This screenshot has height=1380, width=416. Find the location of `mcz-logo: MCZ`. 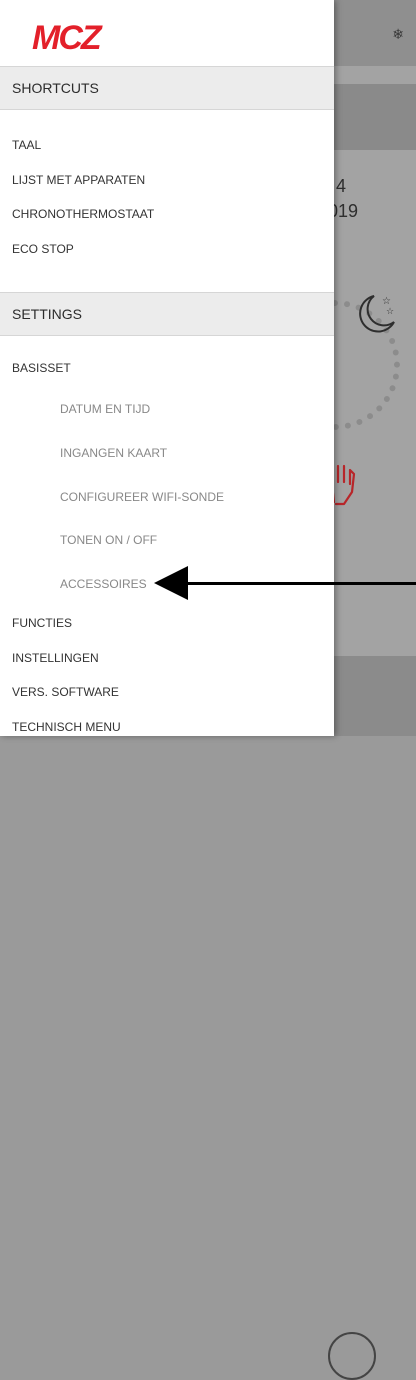

mcz-logo: MCZ is located at coordinates (68, 37).